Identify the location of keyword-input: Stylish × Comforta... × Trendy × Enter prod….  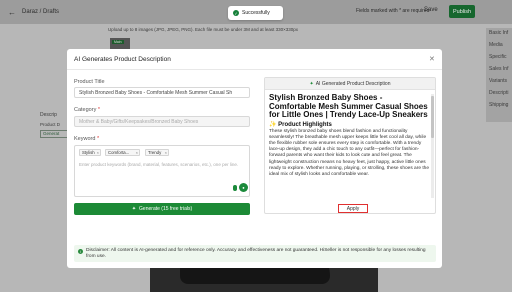
(162, 171).